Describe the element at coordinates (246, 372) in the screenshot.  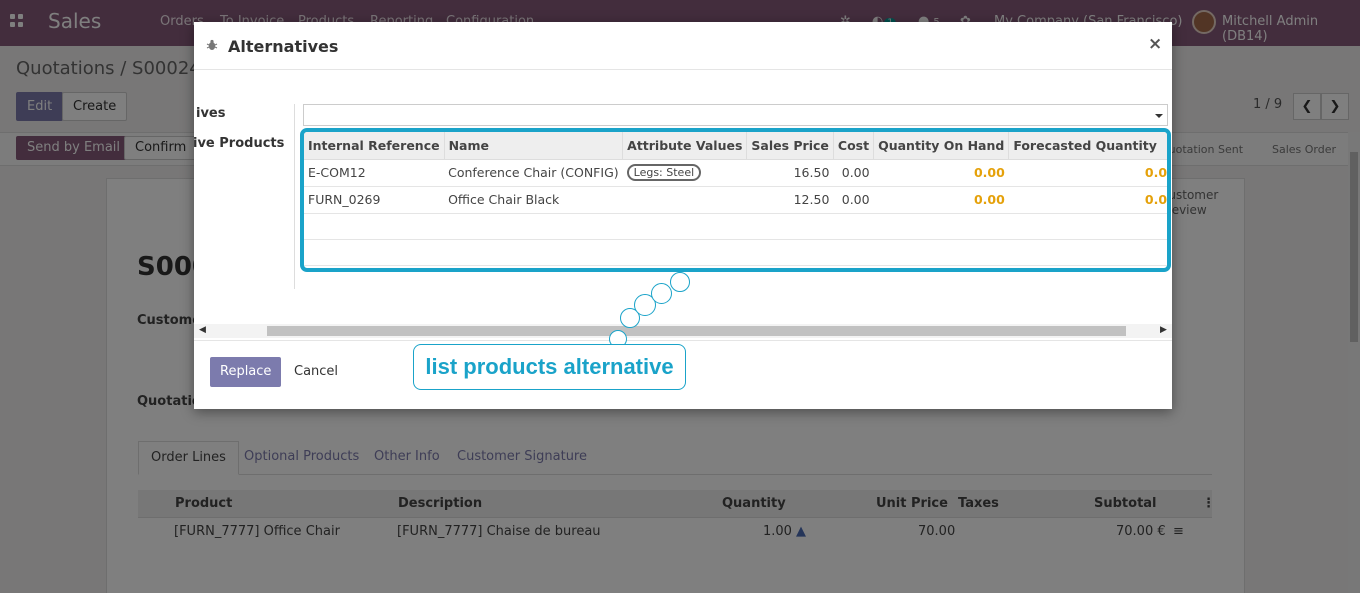
I see `replace-button: Replace` at that location.